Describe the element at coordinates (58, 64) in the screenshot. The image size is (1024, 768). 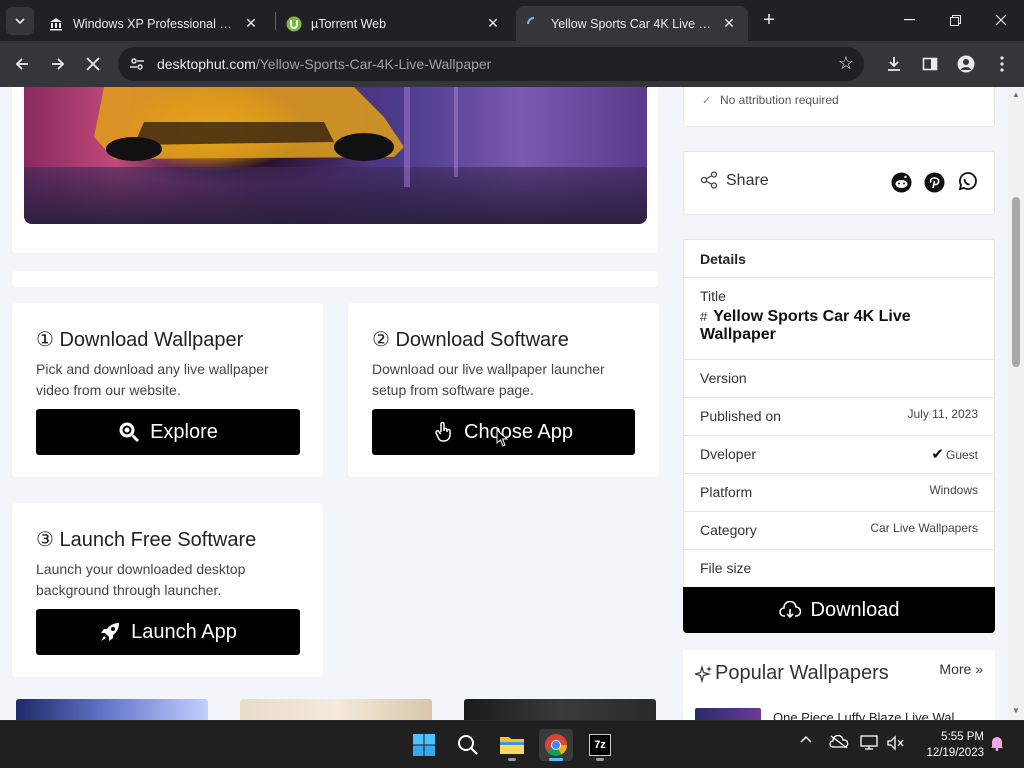
I see `forward-button` at that location.